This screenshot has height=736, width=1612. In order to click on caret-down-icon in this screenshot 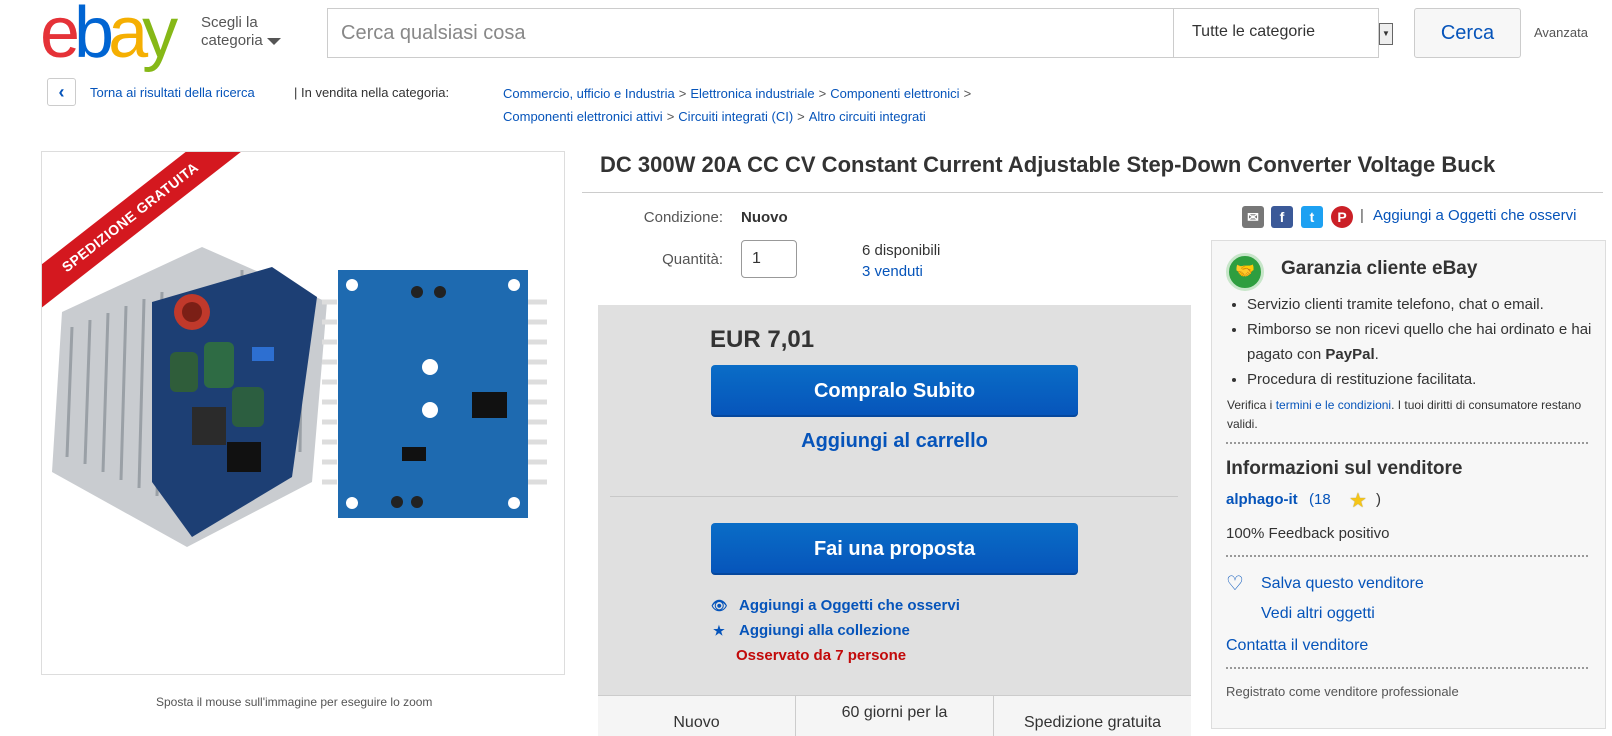, I will do `click(273, 41)`.